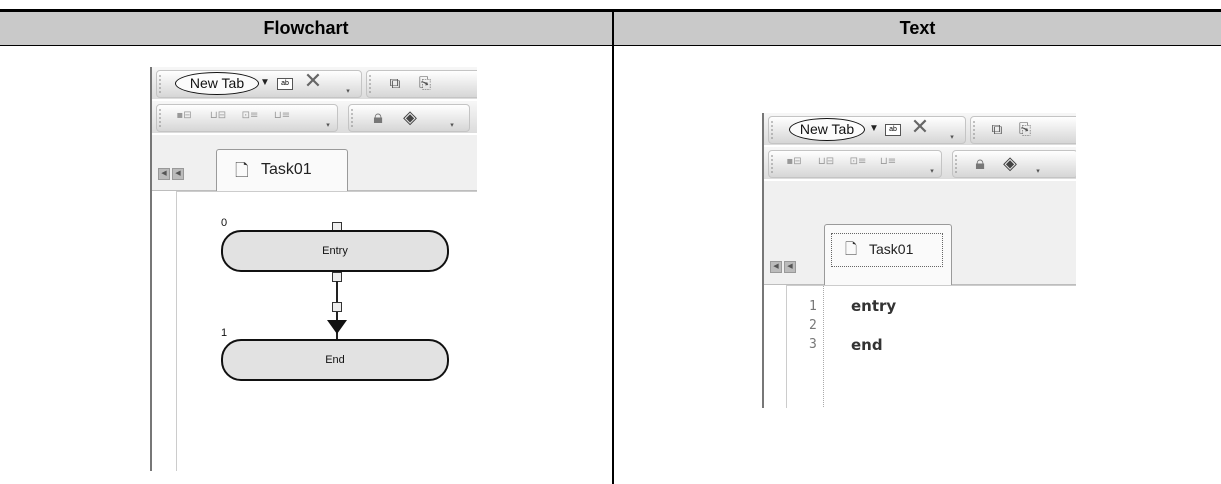 This screenshot has height=484, width=1221. I want to click on line-number: 1, so click(813, 306).